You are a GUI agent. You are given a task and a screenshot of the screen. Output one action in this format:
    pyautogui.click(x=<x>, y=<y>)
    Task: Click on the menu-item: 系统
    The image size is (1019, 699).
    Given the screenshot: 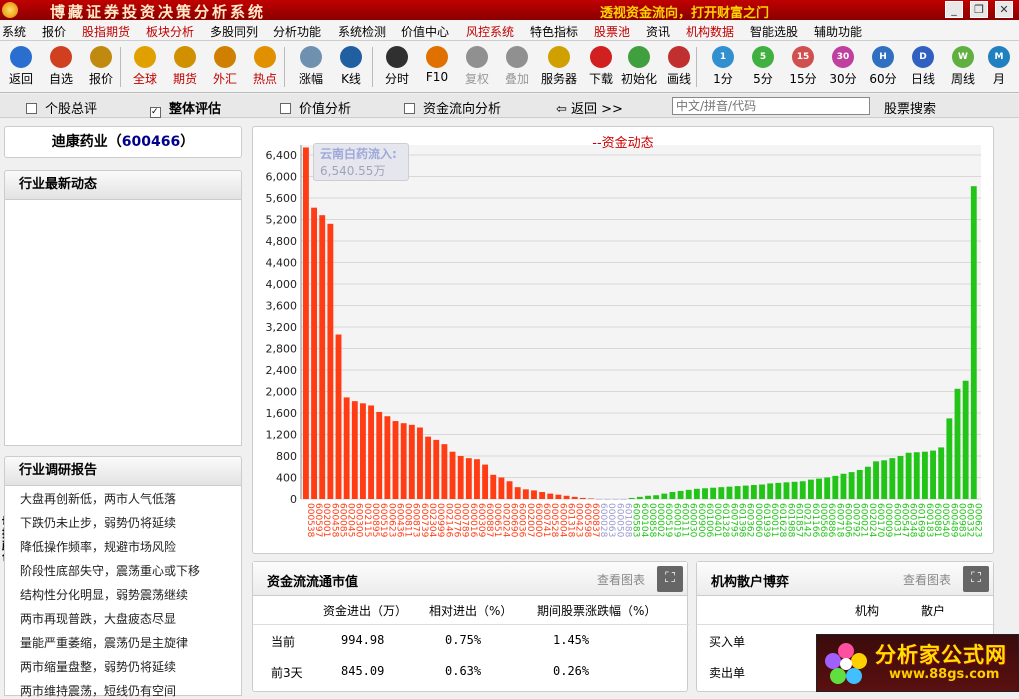 What is the action you would take?
    pyautogui.click(x=14, y=31)
    